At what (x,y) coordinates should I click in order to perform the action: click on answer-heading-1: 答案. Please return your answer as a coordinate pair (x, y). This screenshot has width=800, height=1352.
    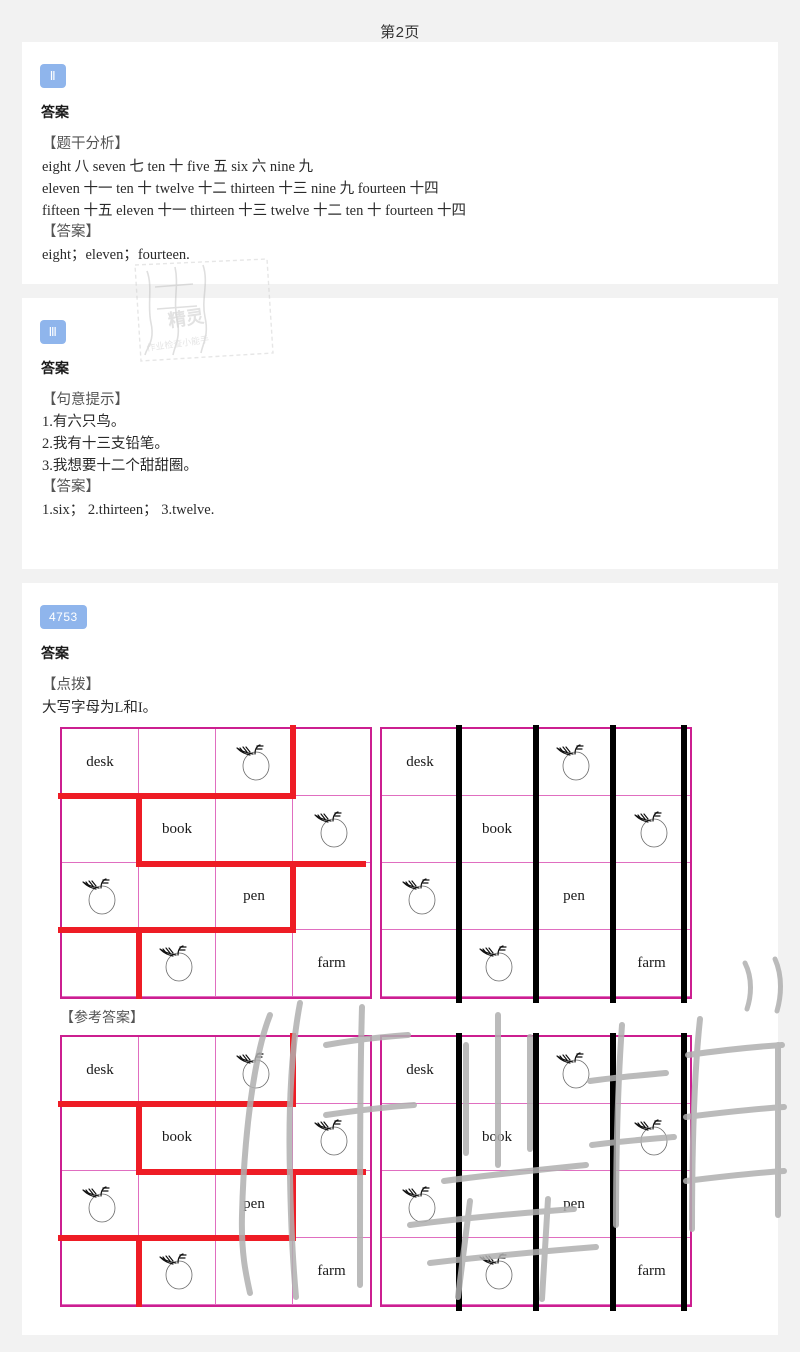
    Looking at the image, I should click on (55, 112).